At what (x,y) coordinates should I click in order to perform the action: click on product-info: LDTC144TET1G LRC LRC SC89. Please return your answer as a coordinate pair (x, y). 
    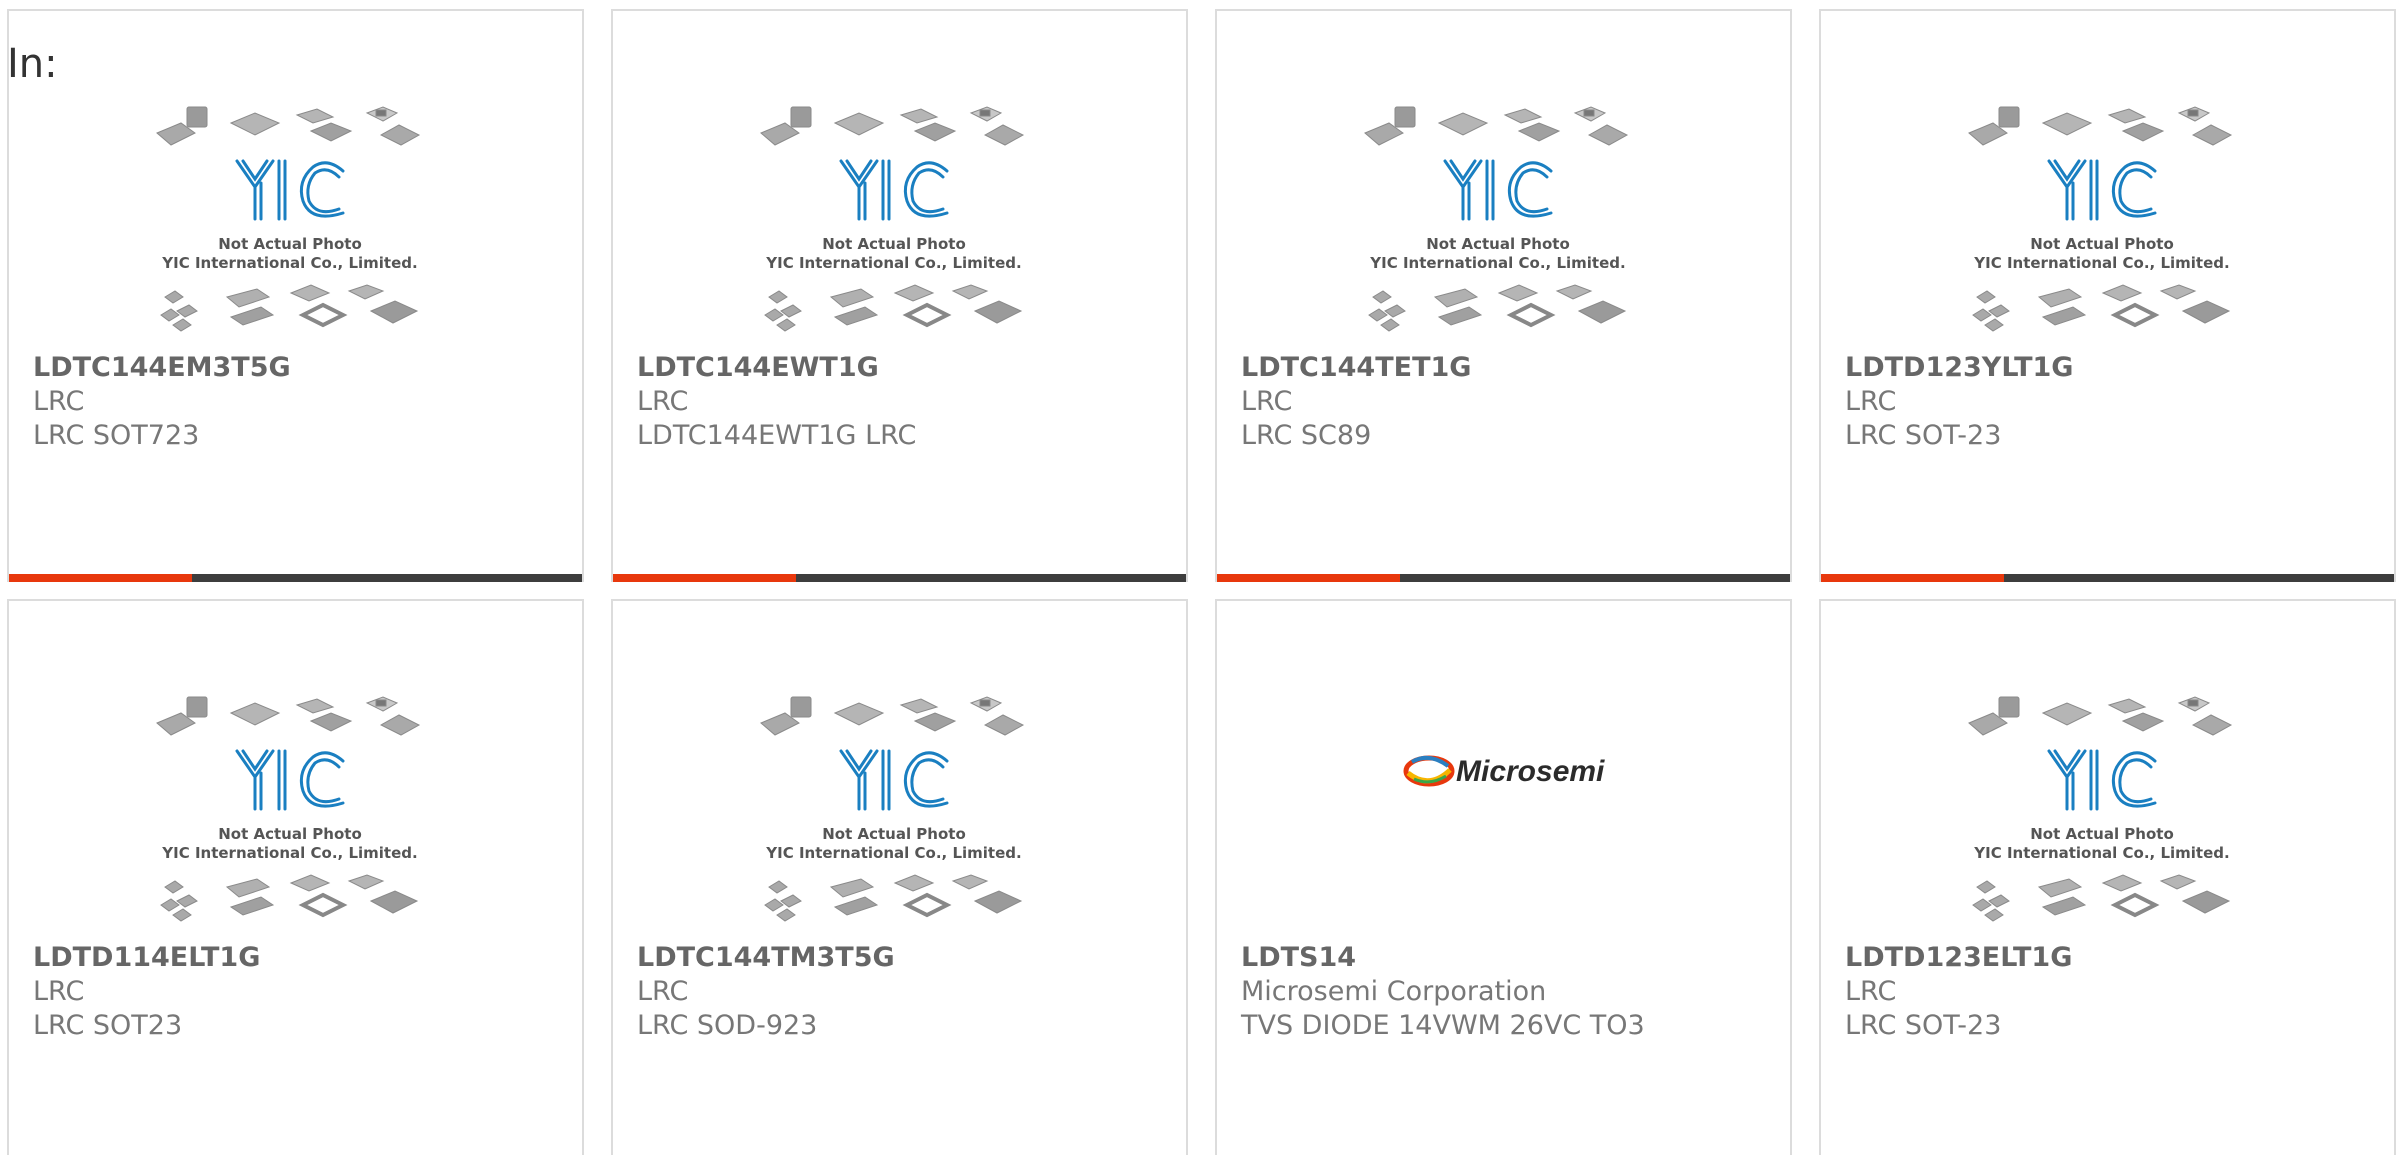
    Looking at the image, I should click on (1356, 402).